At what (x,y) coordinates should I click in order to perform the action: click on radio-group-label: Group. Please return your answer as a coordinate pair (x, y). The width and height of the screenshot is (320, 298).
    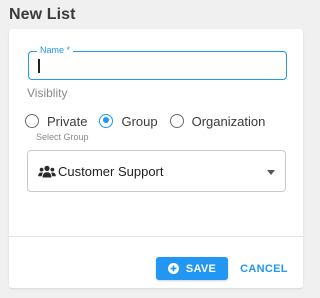
    Looking at the image, I should click on (139, 121).